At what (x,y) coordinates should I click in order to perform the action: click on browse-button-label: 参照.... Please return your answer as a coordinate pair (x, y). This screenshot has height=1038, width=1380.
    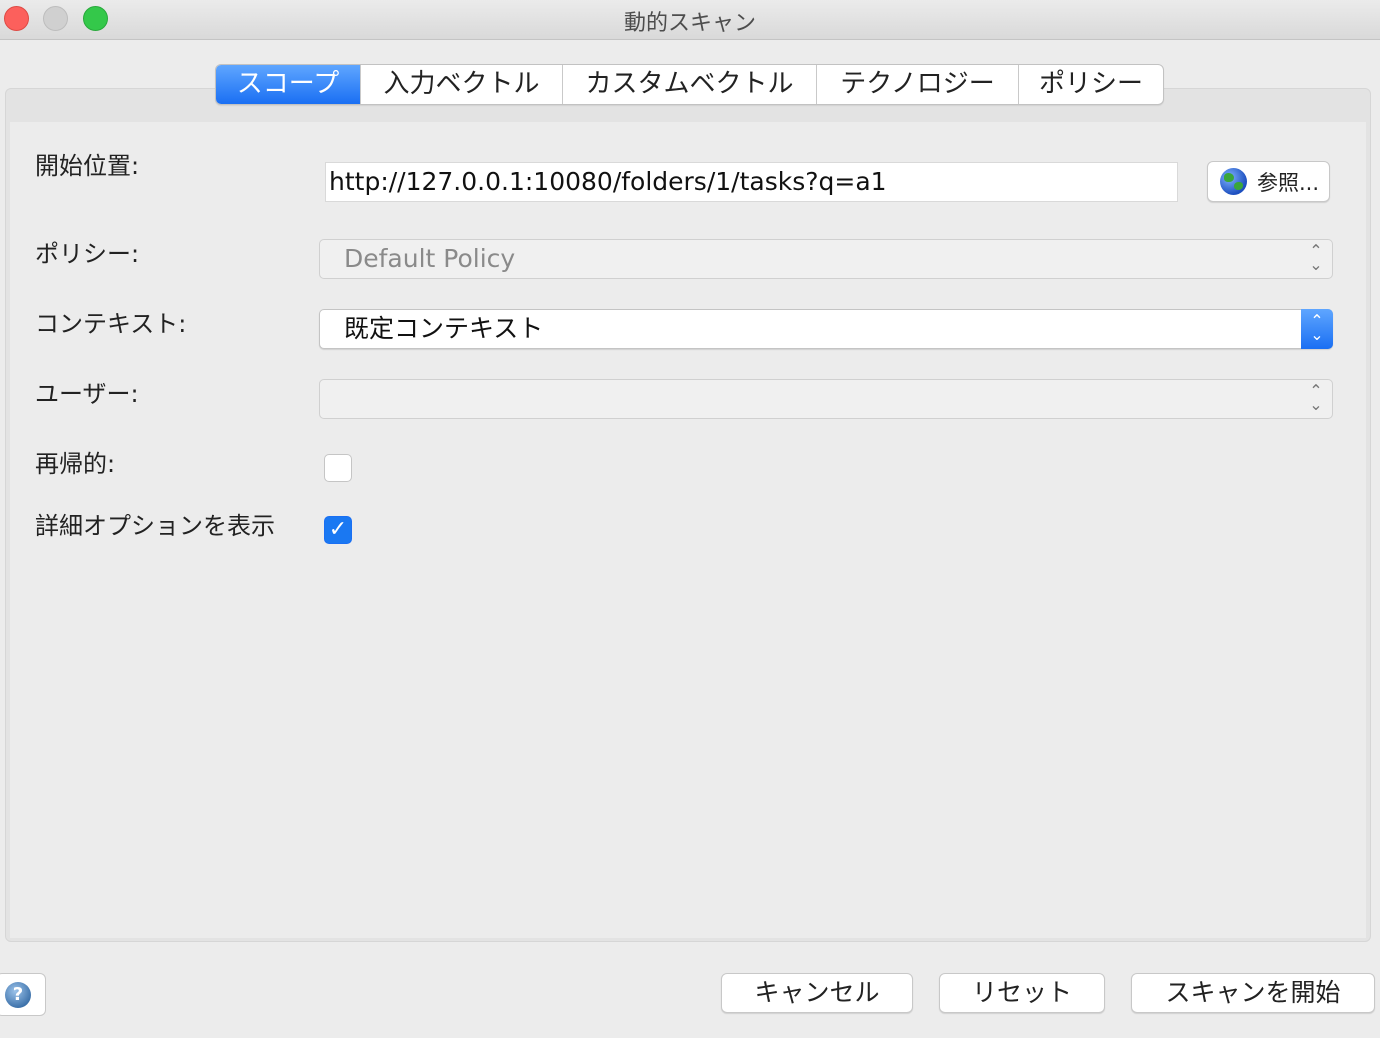
    Looking at the image, I should click on (1288, 182).